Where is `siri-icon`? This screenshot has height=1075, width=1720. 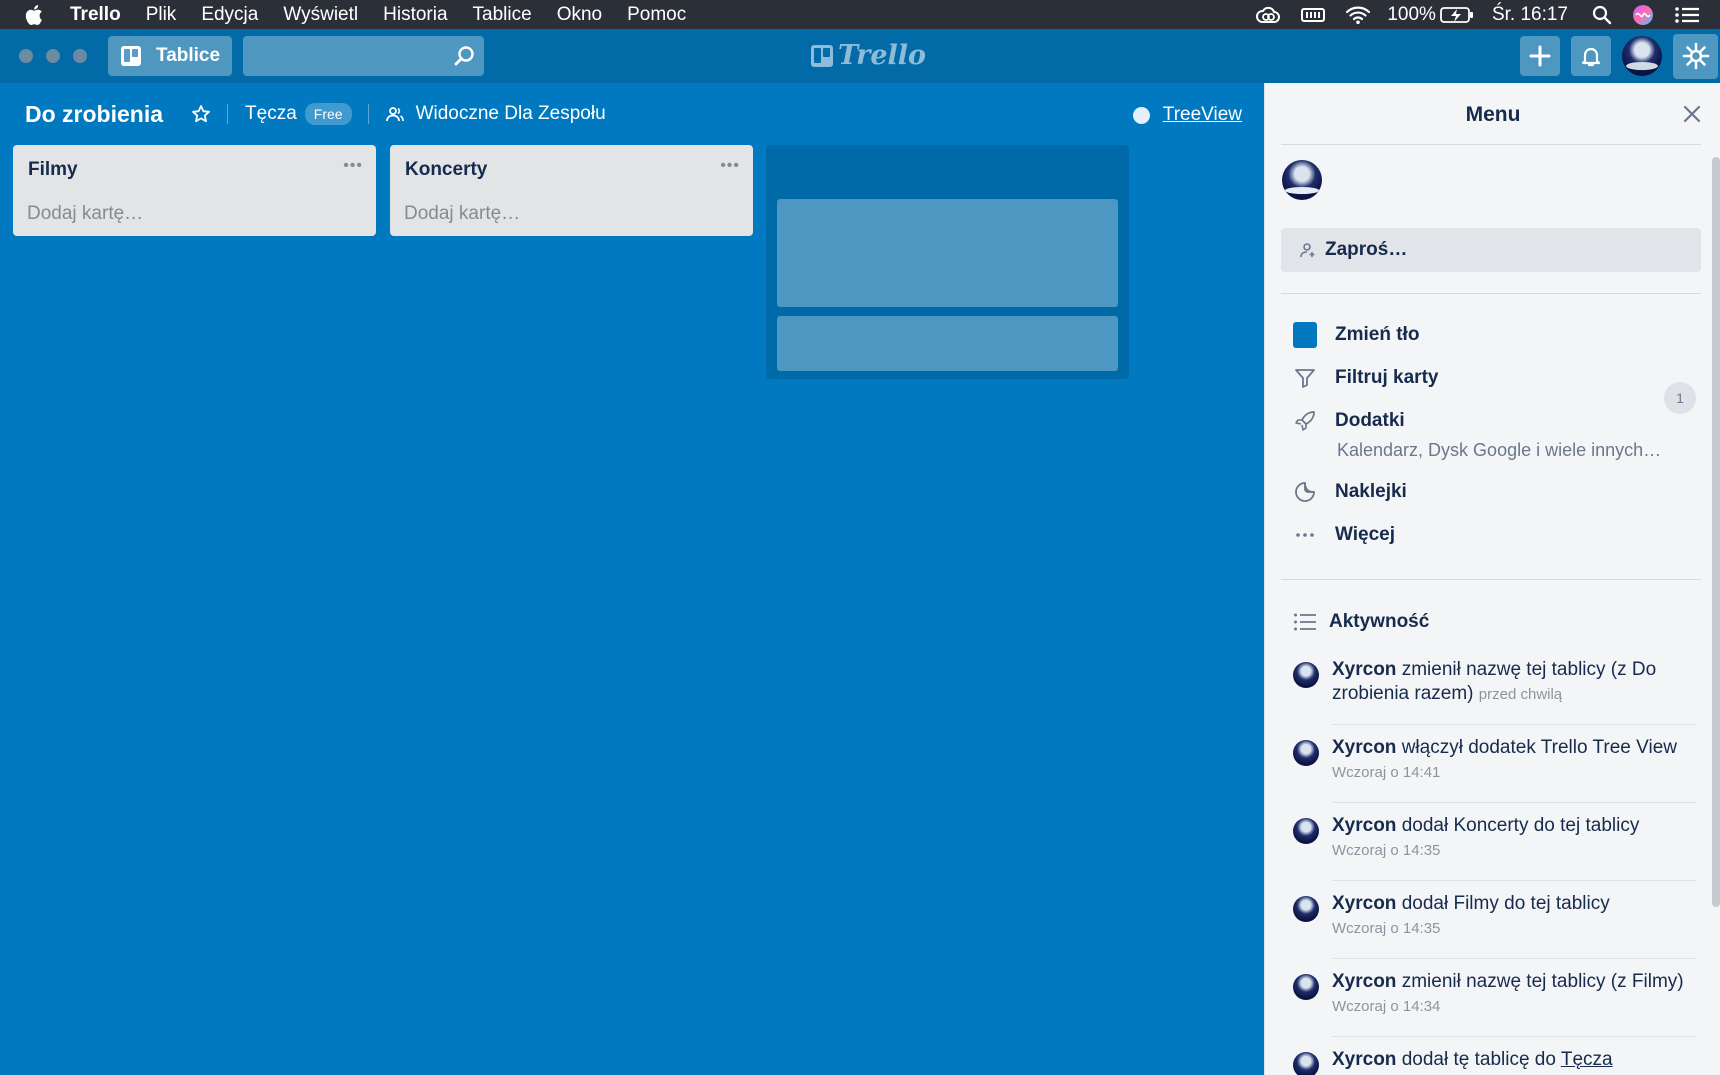 siri-icon is located at coordinates (1643, 15).